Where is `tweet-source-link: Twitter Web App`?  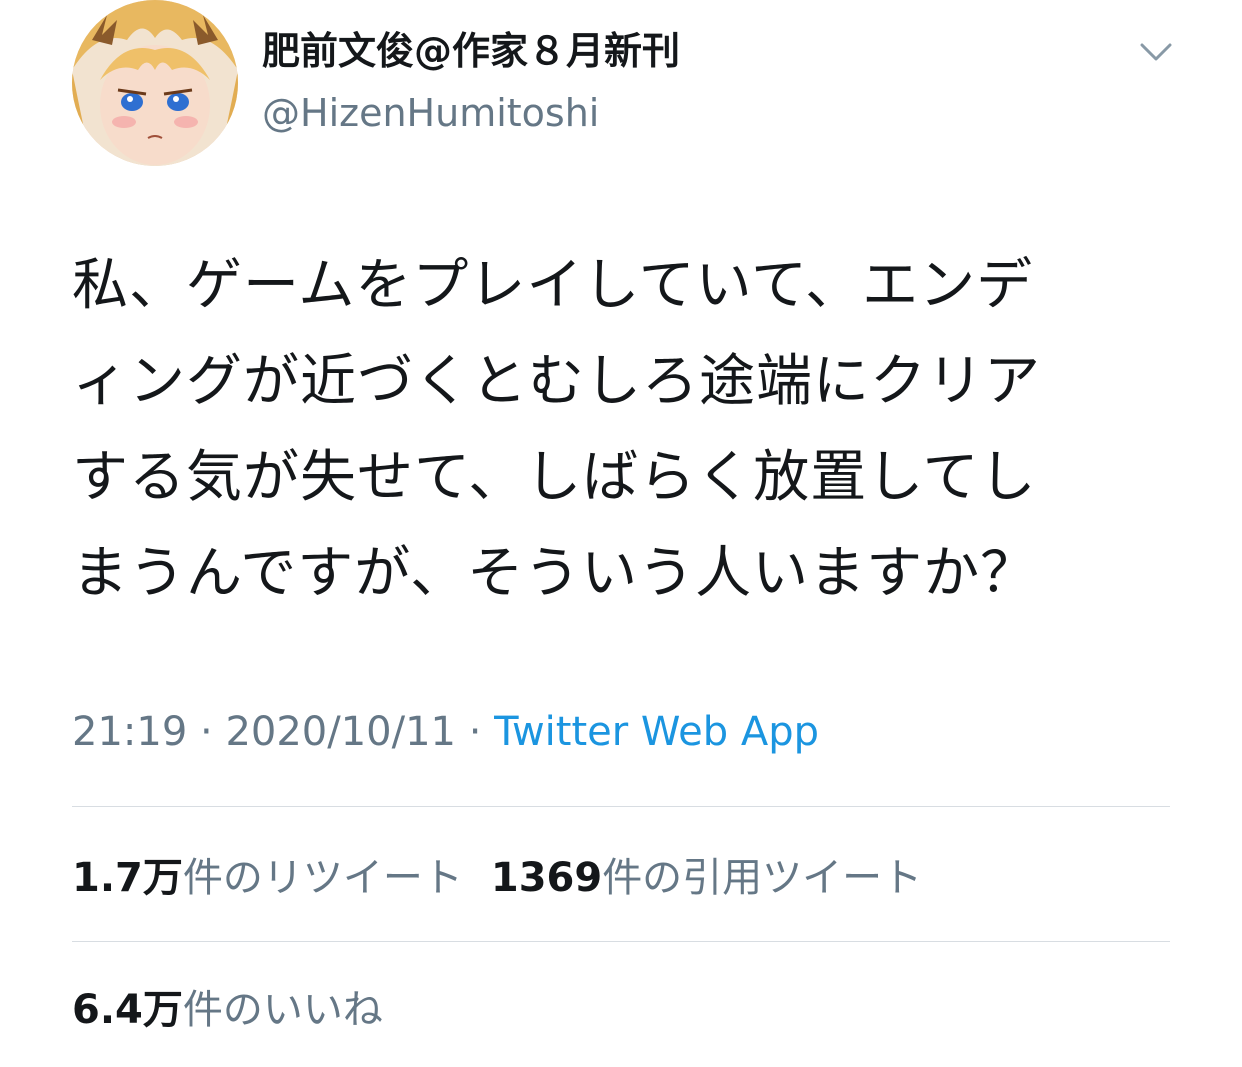
tweet-source-link: Twitter Web App is located at coordinates (656, 732).